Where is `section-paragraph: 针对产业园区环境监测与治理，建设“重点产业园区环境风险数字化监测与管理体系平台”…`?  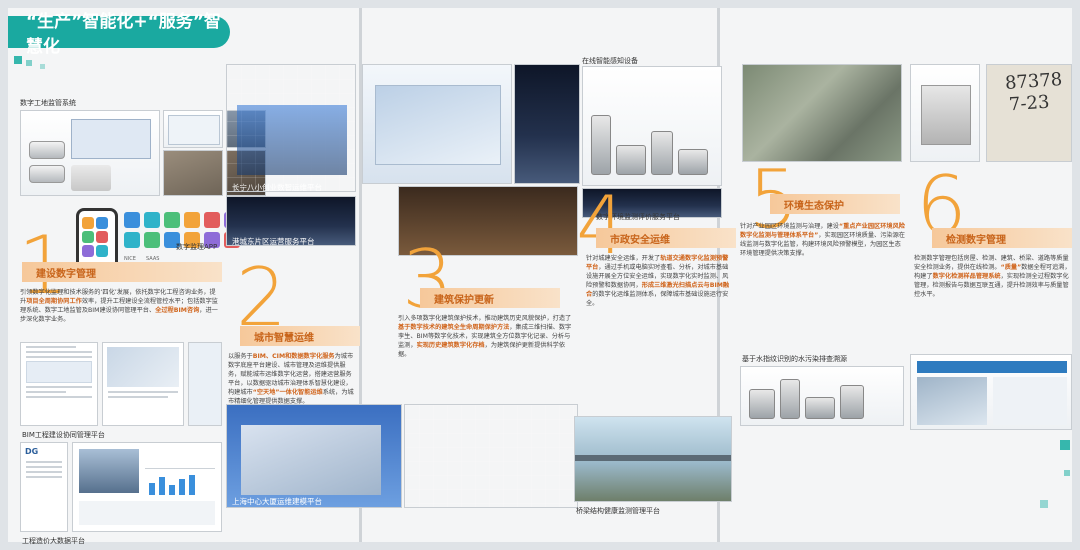
section-paragraph: 针对产业园区环境监测与治理，建设“重点产业园区环境风险数字化监测与管理体系平台”… is located at coordinates (822, 240).